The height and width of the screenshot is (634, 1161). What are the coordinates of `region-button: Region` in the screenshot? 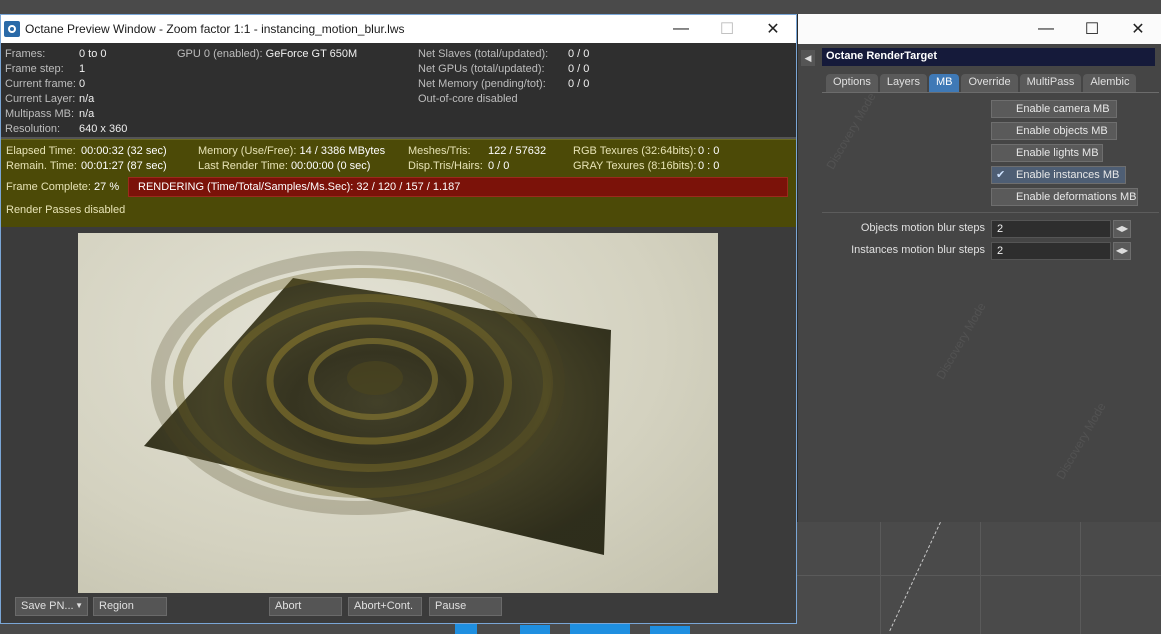 It's located at (130, 606).